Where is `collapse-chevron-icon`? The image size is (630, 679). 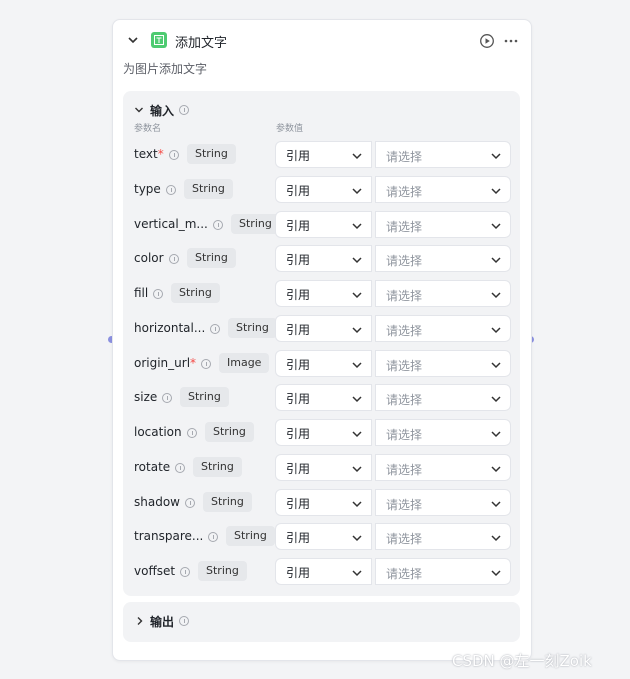 collapse-chevron-icon is located at coordinates (133, 40).